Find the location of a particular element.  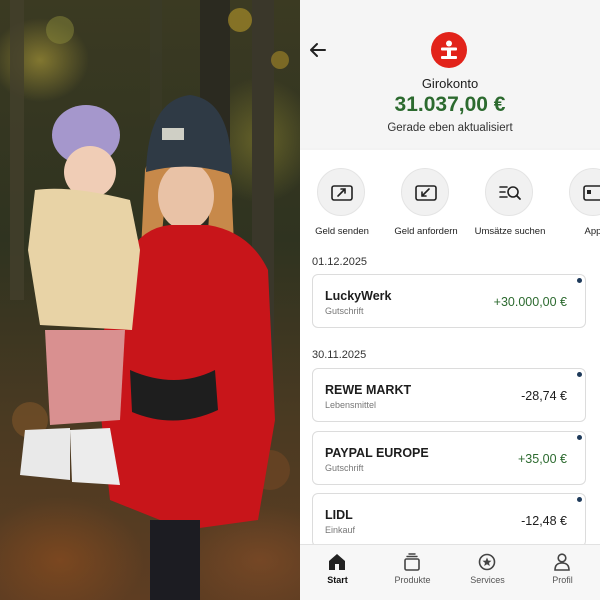

transaction-amount: -28,74 € is located at coordinates (544, 396).